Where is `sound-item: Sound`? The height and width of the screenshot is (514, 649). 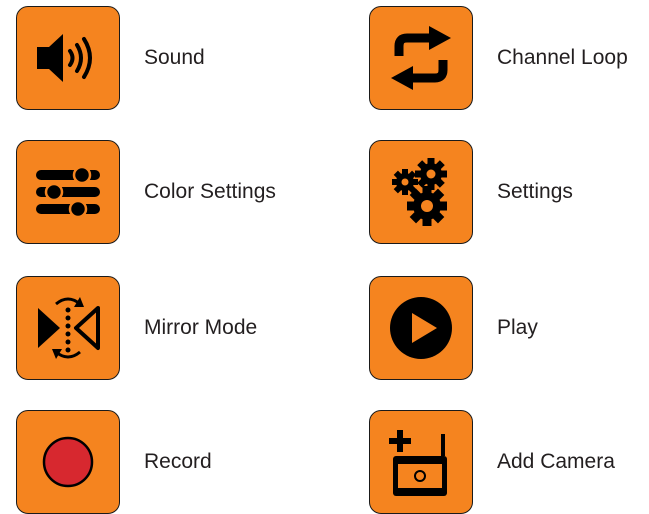
sound-item: Sound is located at coordinates (110, 58).